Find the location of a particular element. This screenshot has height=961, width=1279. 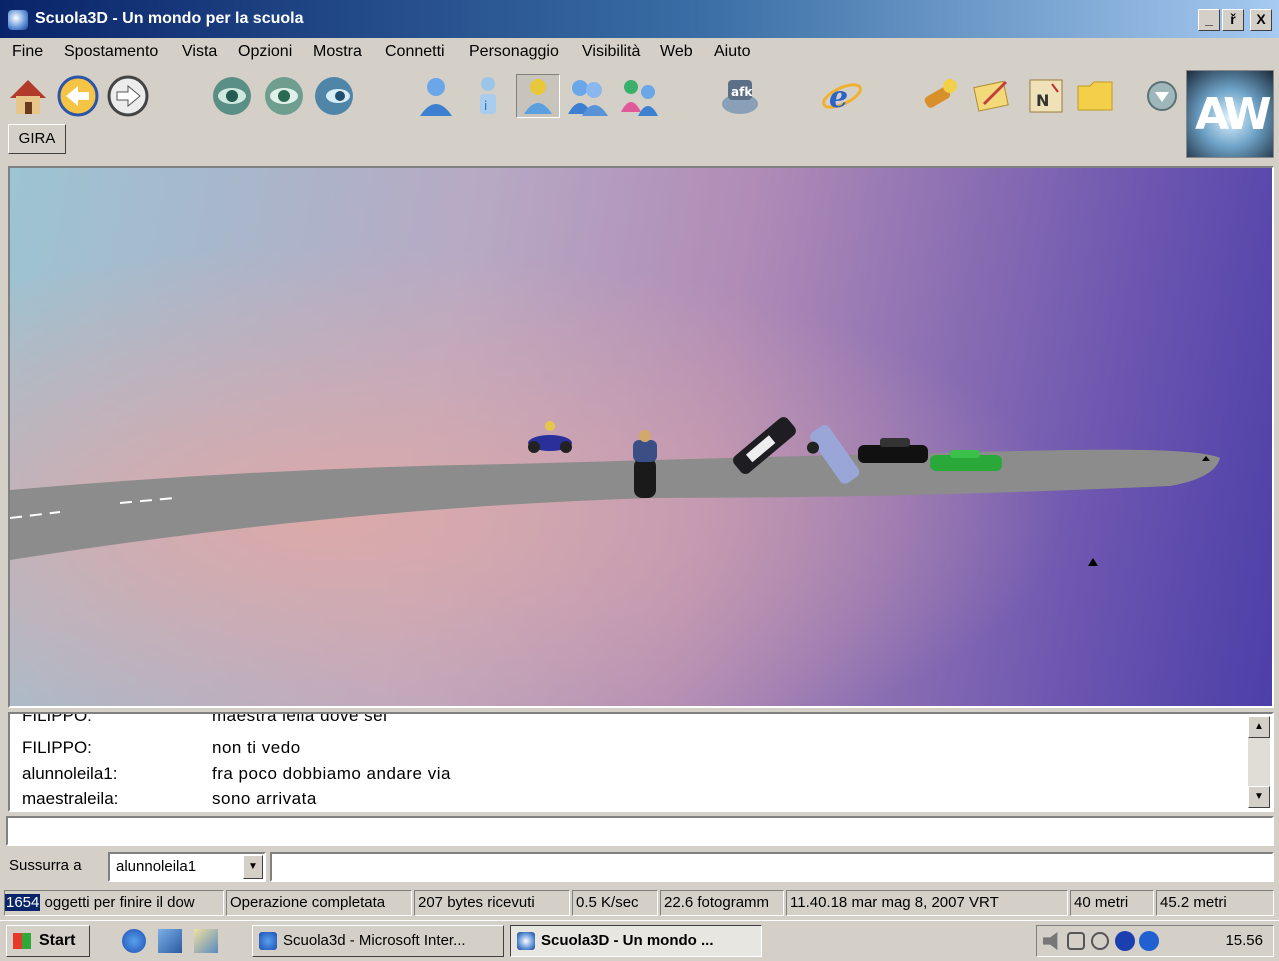

forward-icon is located at coordinates (128, 96).